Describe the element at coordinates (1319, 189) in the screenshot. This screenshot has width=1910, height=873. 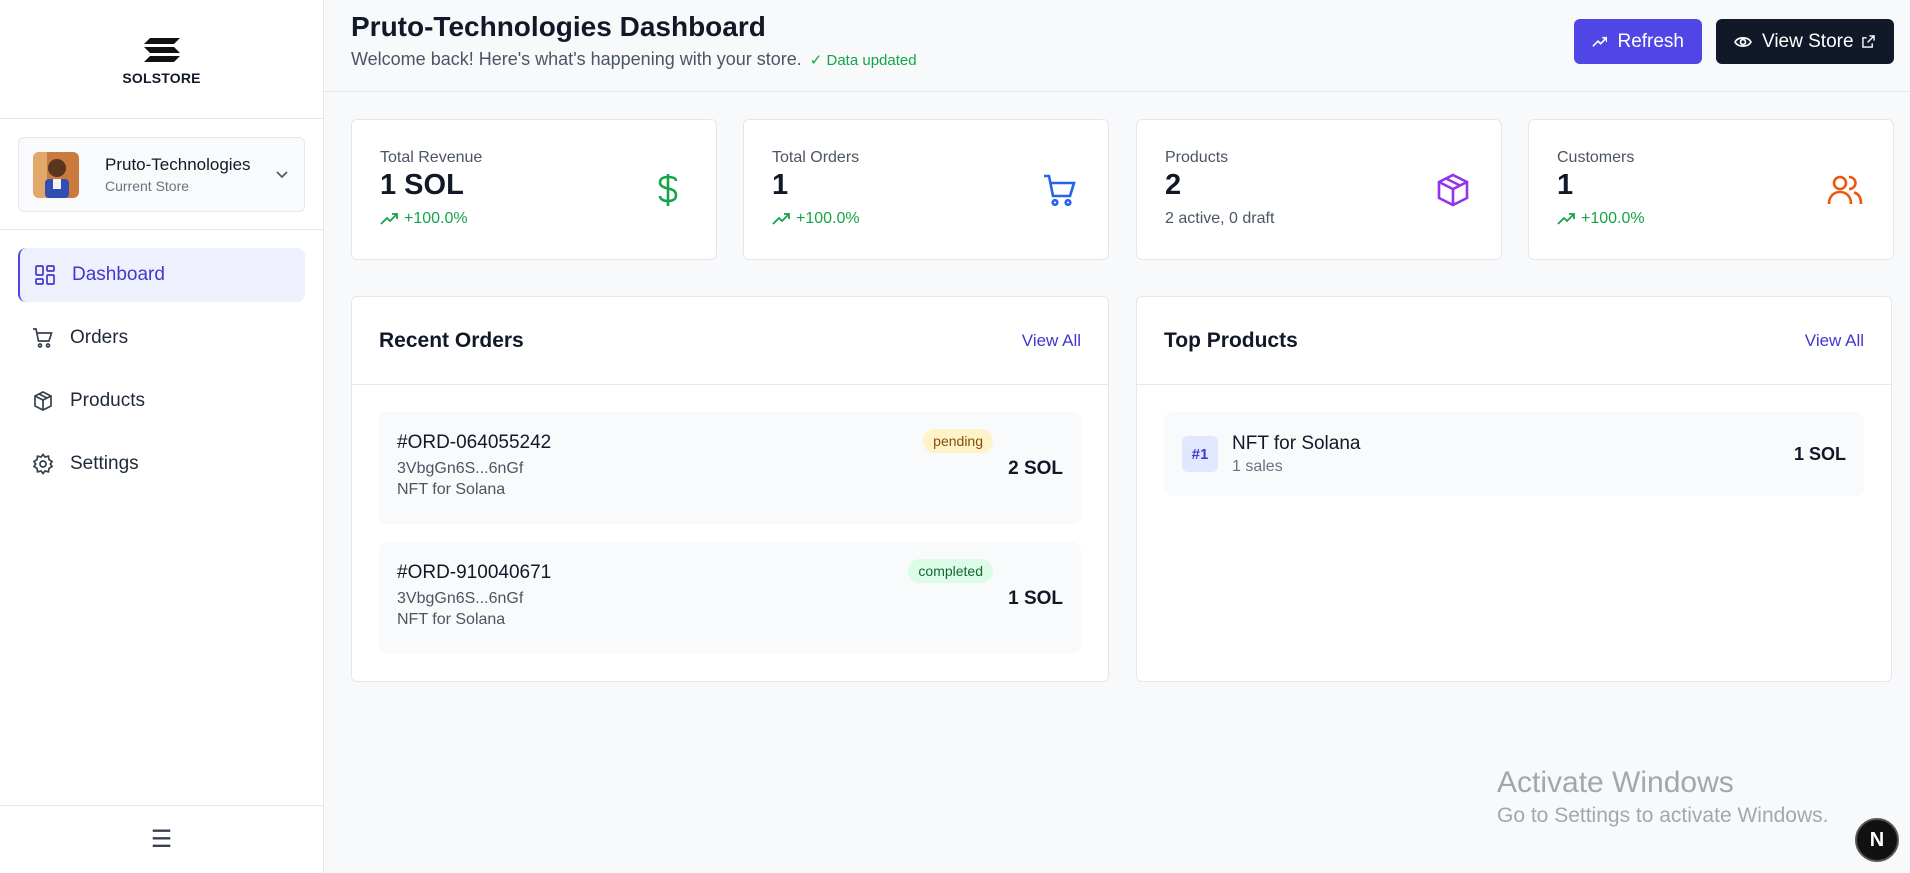
I see `stat-card-products: Products 2 2 active, 0 draft` at that location.